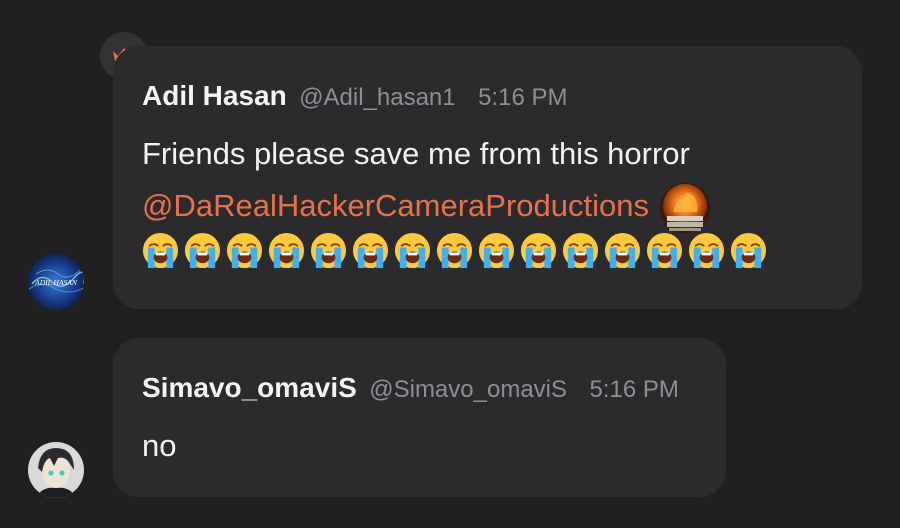 Image resolution: width=900 pixels, height=528 pixels. I want to click on author-name: Adil Hasan, so click(214, 95).